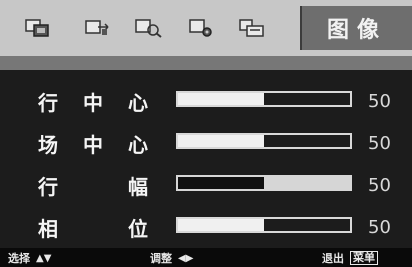 Image resolution: width=412 pixels, height=267 pixels. I want to click on menu-key: 菜单, so click(364, 258).